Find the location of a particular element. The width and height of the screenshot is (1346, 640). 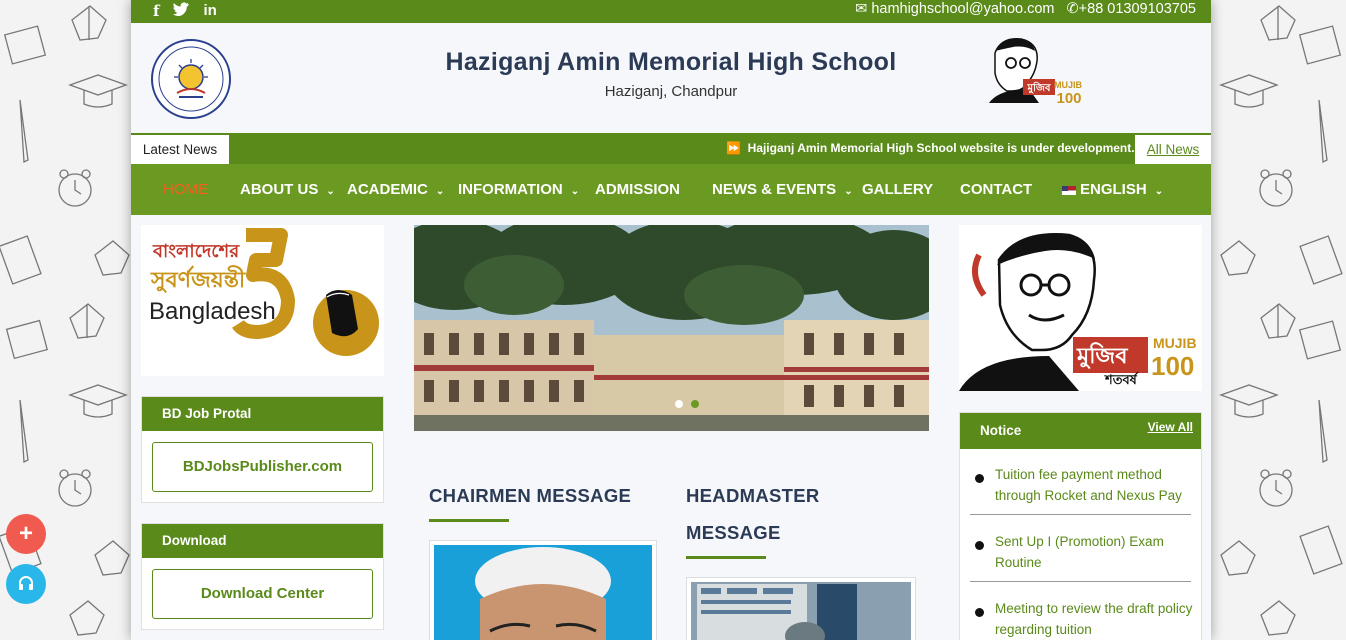

nav-admission-label: ADMISSION is located at coordinates (638, 189).